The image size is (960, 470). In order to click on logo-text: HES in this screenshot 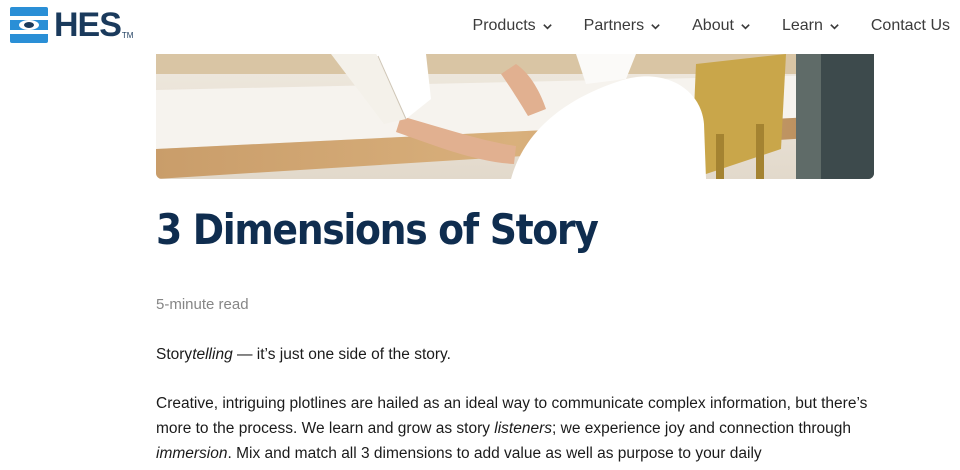, I will do `click(88, 25)`.